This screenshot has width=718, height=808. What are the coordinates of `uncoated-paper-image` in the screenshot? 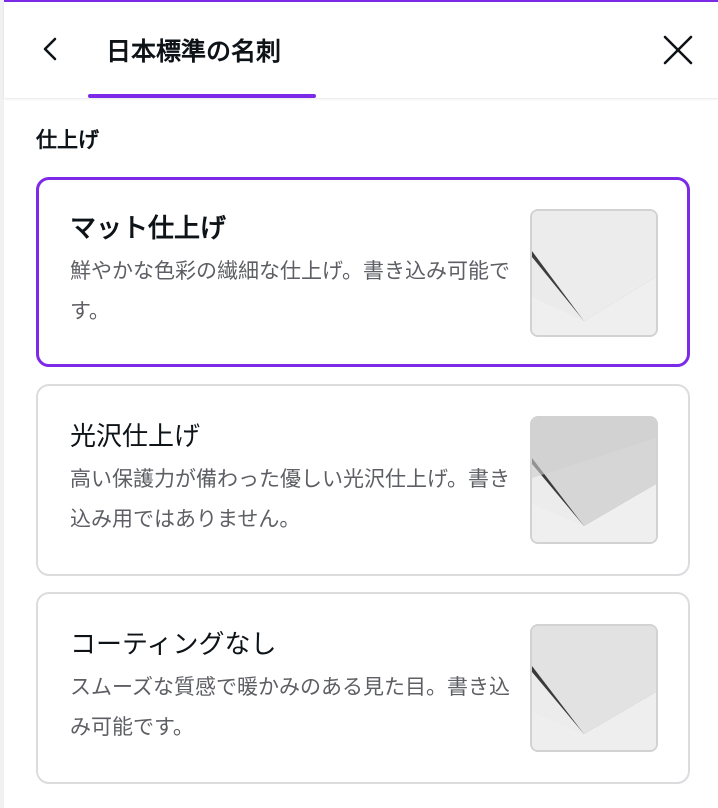 It's located at (594, 688).